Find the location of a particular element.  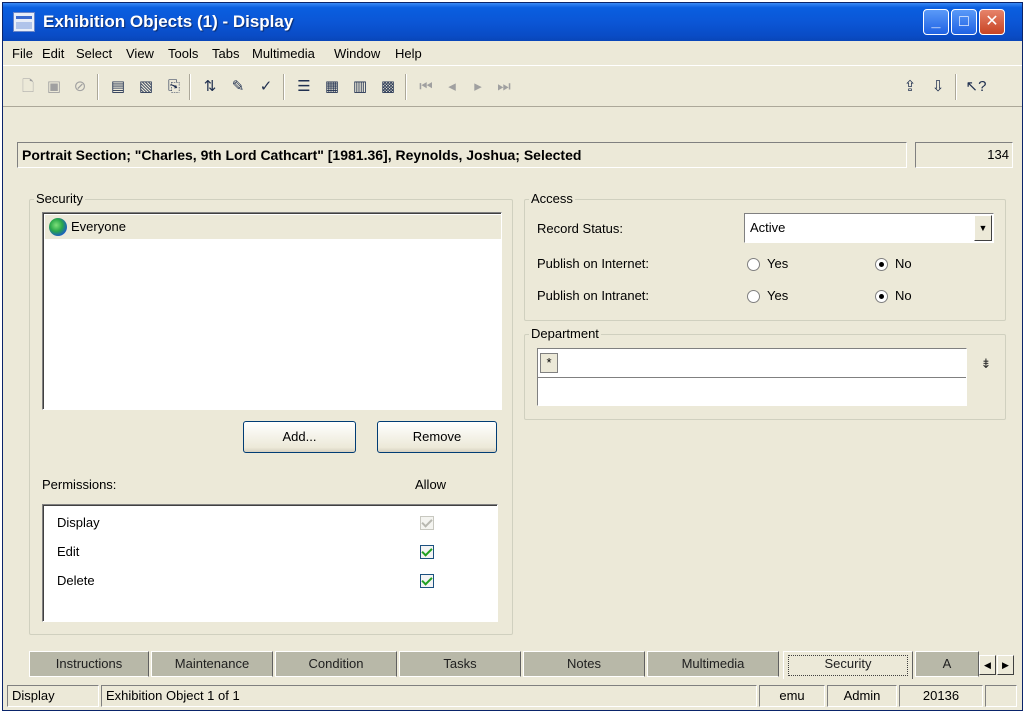

maximize-button: □ is located at coordinates (964, 22).